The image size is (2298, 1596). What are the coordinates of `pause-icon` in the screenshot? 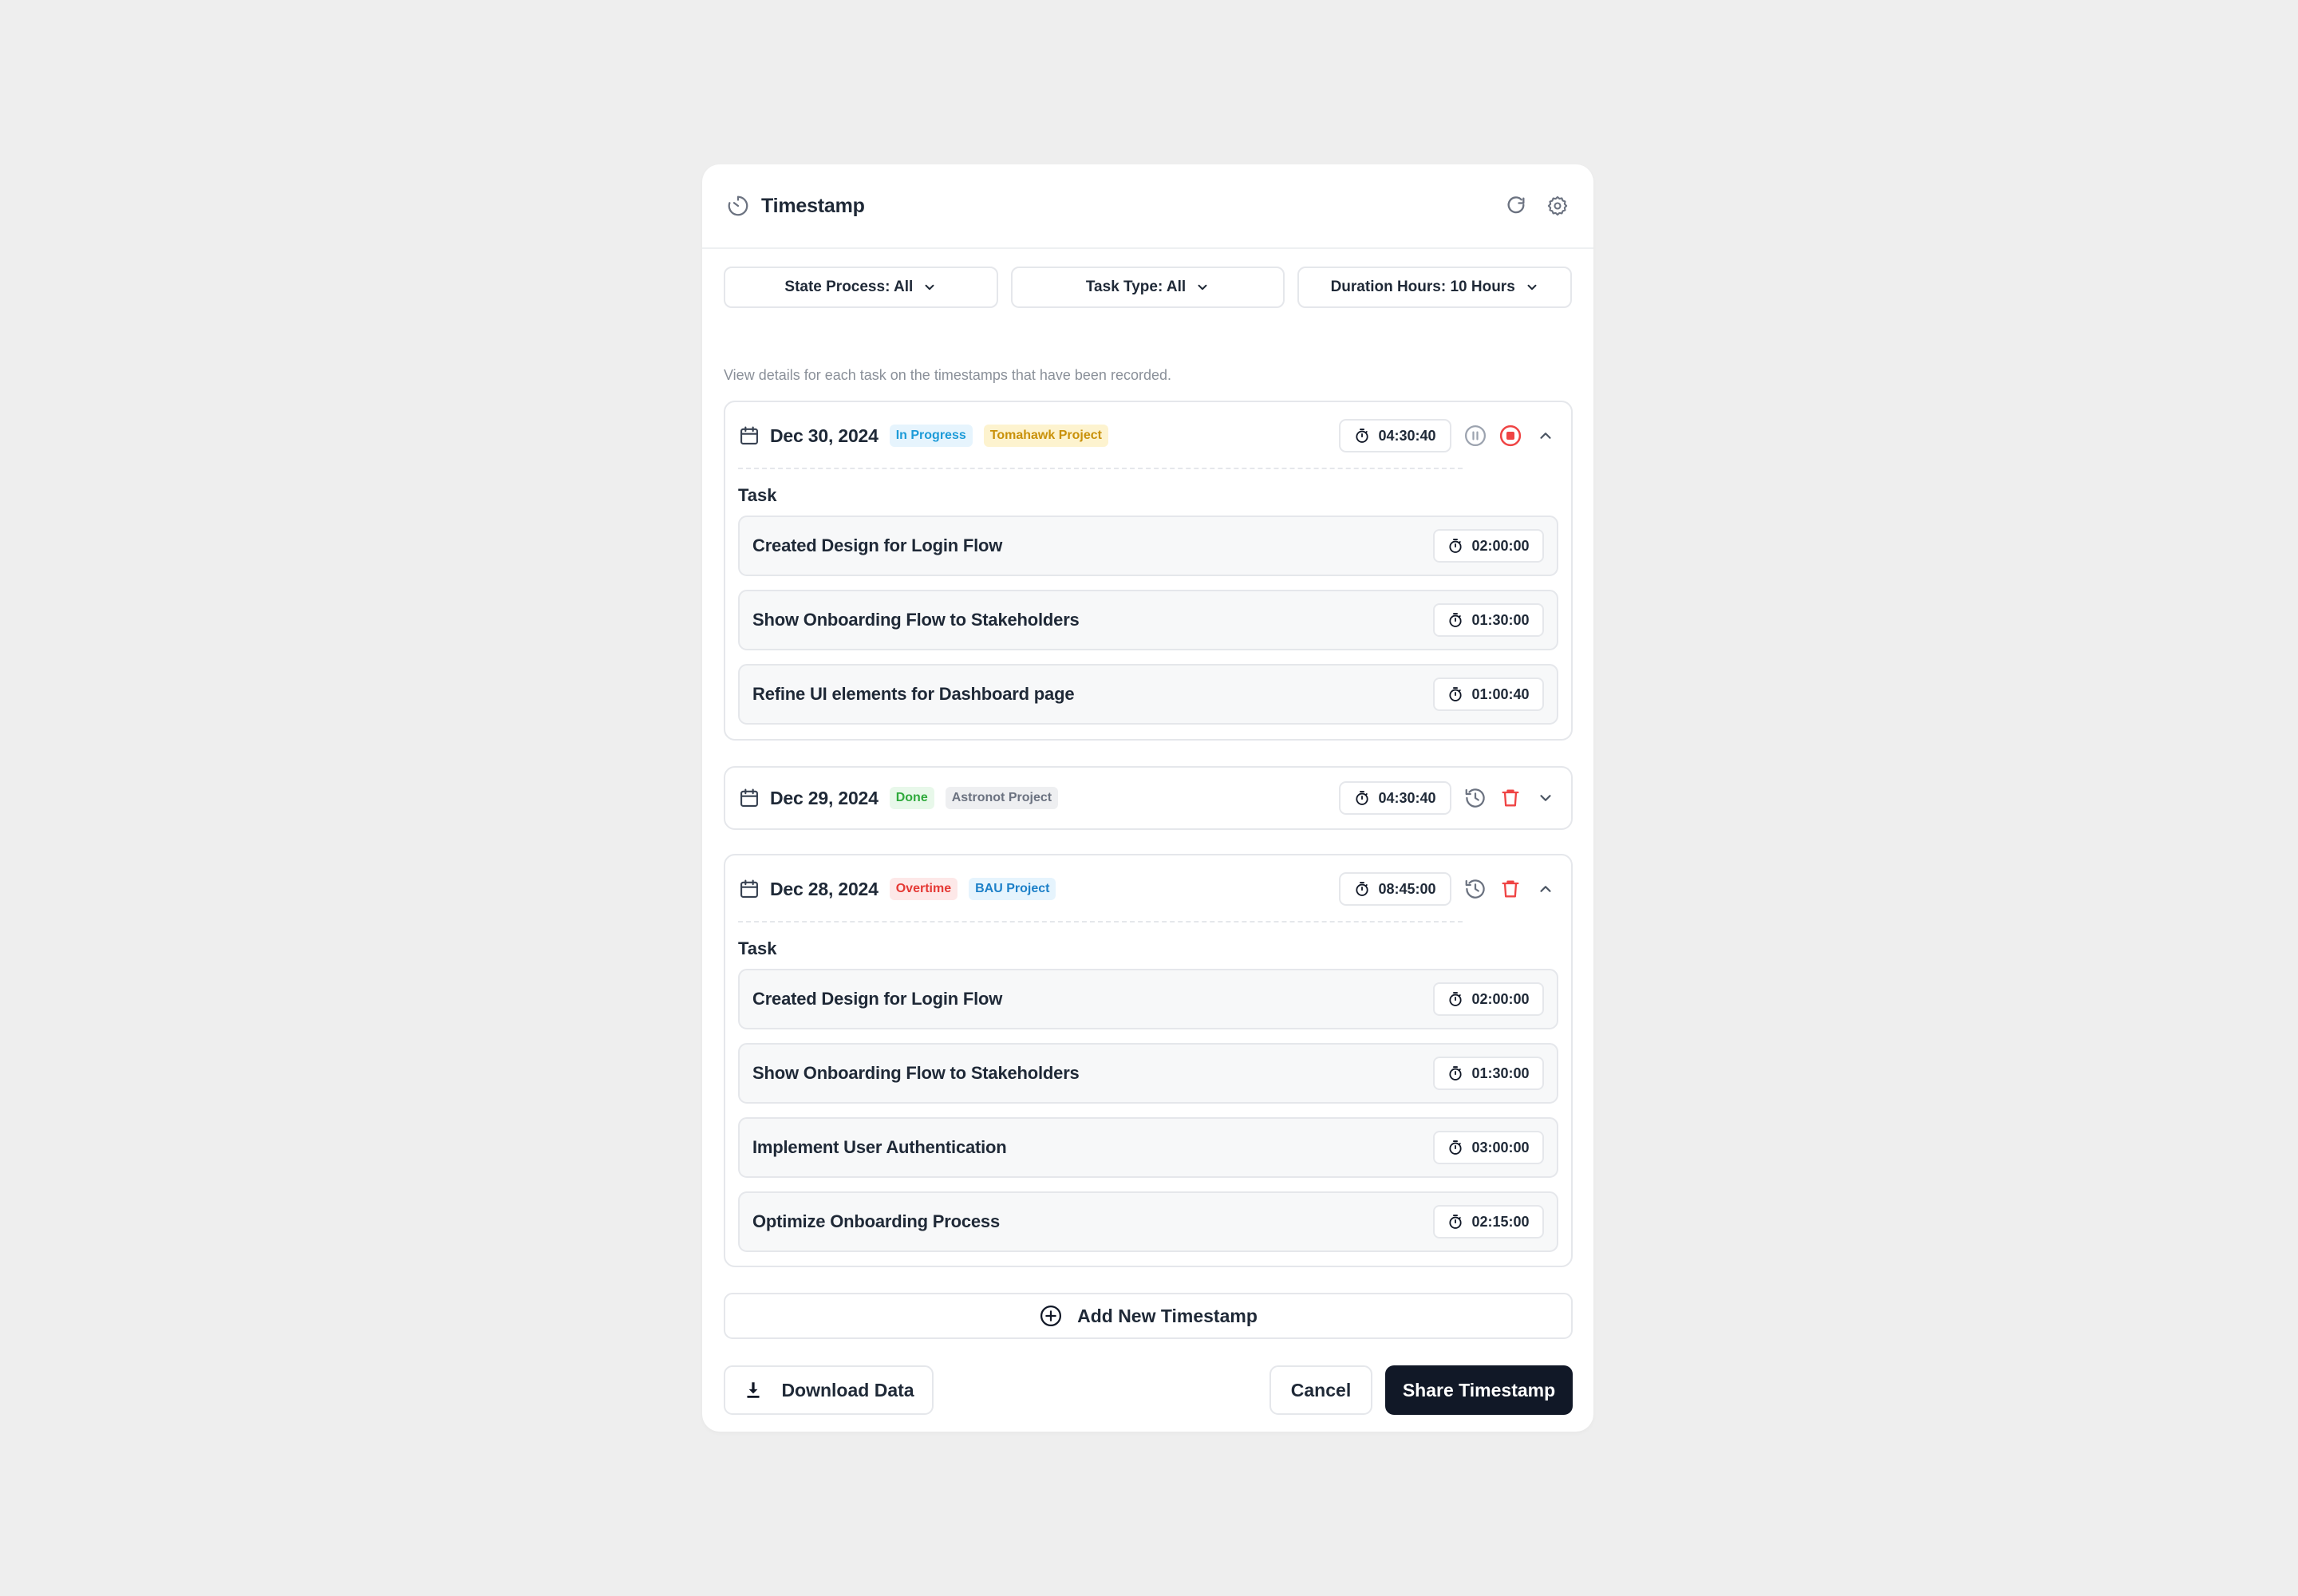 It's located at (1476, 435).